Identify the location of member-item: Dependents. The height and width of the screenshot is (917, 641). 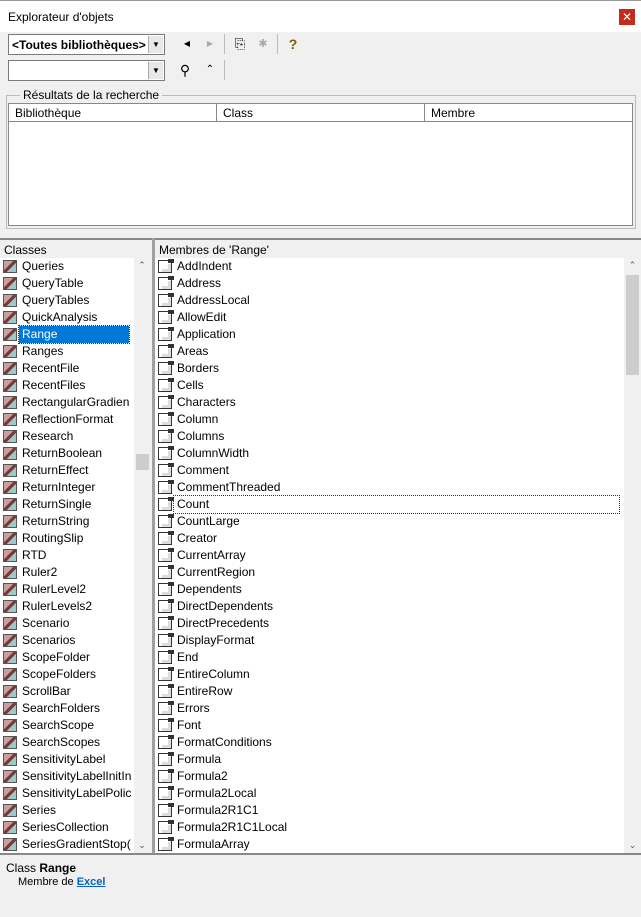
(389, 589).